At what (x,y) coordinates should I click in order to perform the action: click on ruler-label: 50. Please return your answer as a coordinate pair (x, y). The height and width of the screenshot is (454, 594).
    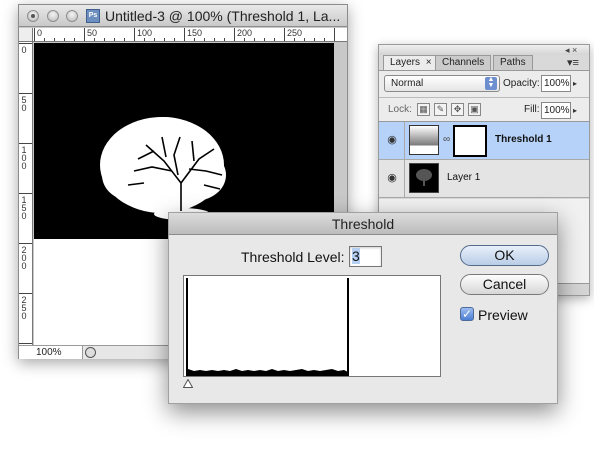
    Looking at the image, I should click on (92, 33).